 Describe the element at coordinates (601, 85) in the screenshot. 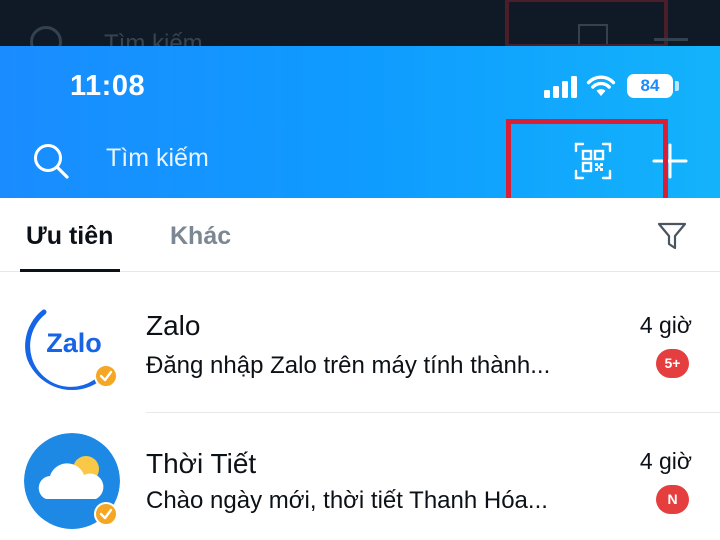

I see `wifi-icon` at that location.